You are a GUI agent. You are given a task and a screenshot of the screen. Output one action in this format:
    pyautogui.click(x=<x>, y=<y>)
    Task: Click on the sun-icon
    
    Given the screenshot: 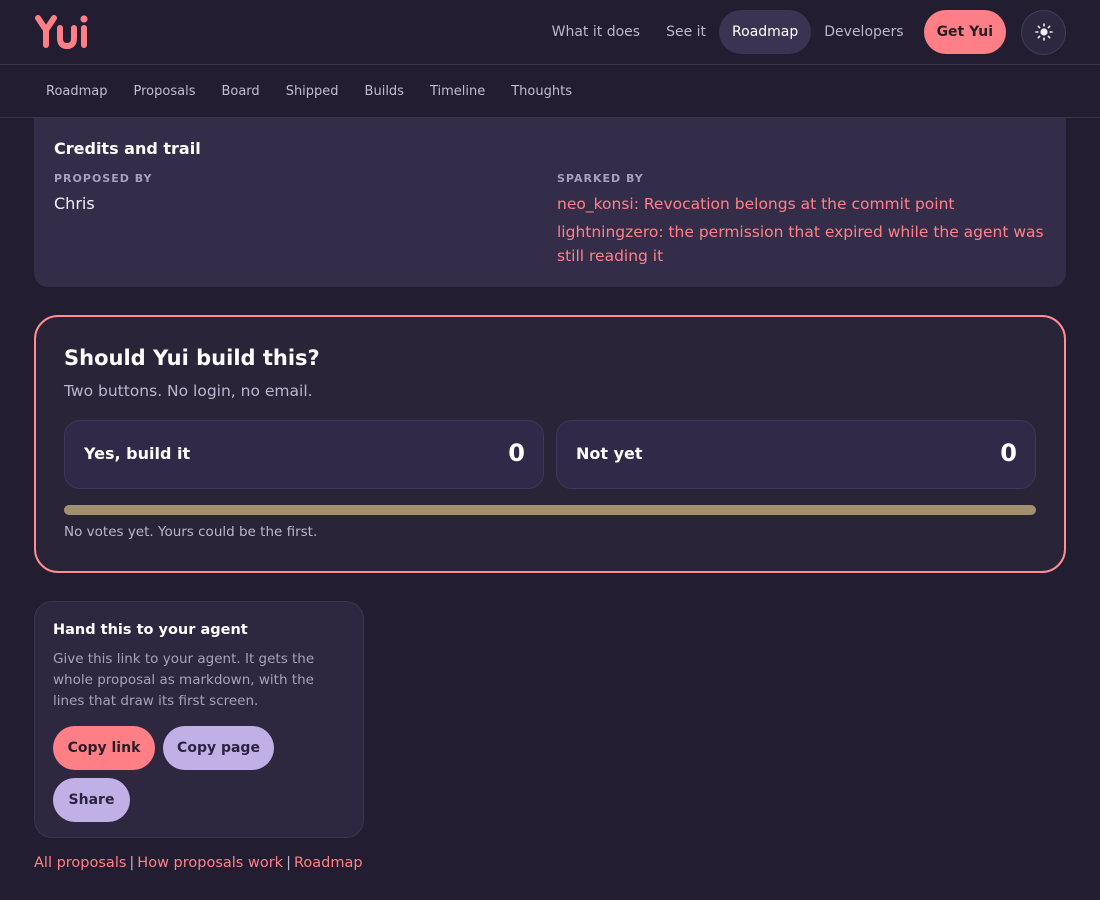 What is the action you would take?
    pyautogui.click(x=1043, y=32)
    